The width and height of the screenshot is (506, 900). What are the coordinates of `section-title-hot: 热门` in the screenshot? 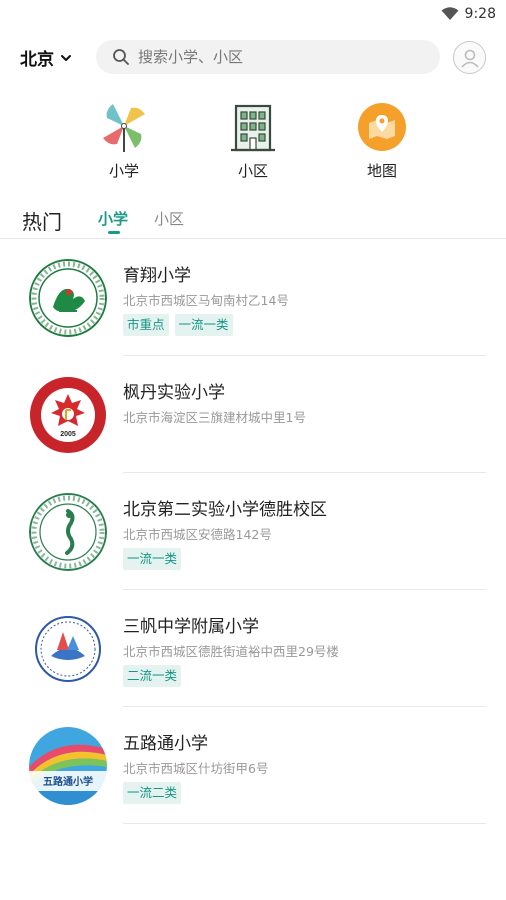 It's located at (42, 222).